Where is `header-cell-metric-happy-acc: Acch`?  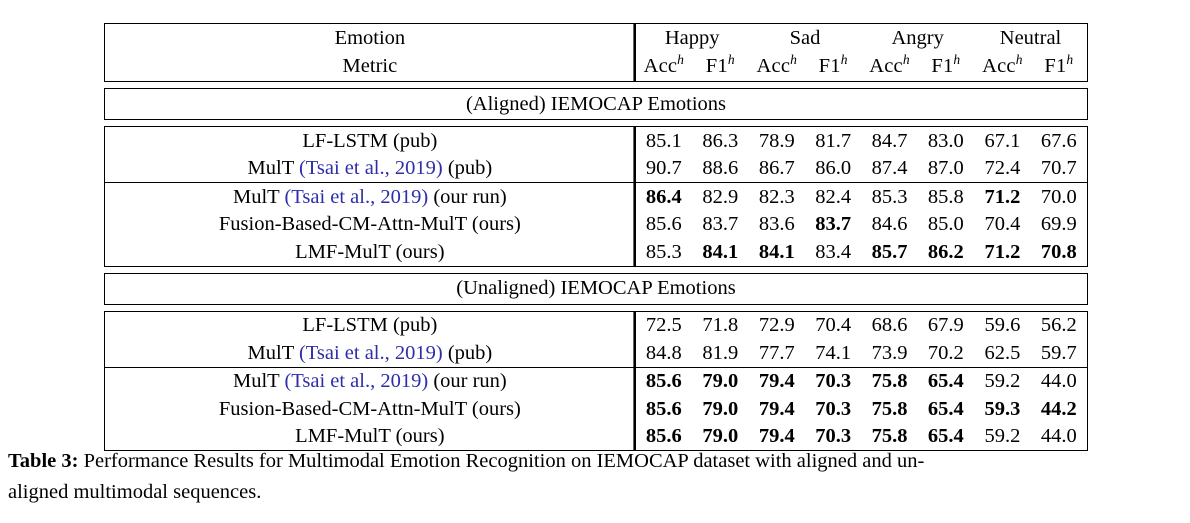 header-cell-metric-happy-acc: Acch is located at coordinates (663, 67).